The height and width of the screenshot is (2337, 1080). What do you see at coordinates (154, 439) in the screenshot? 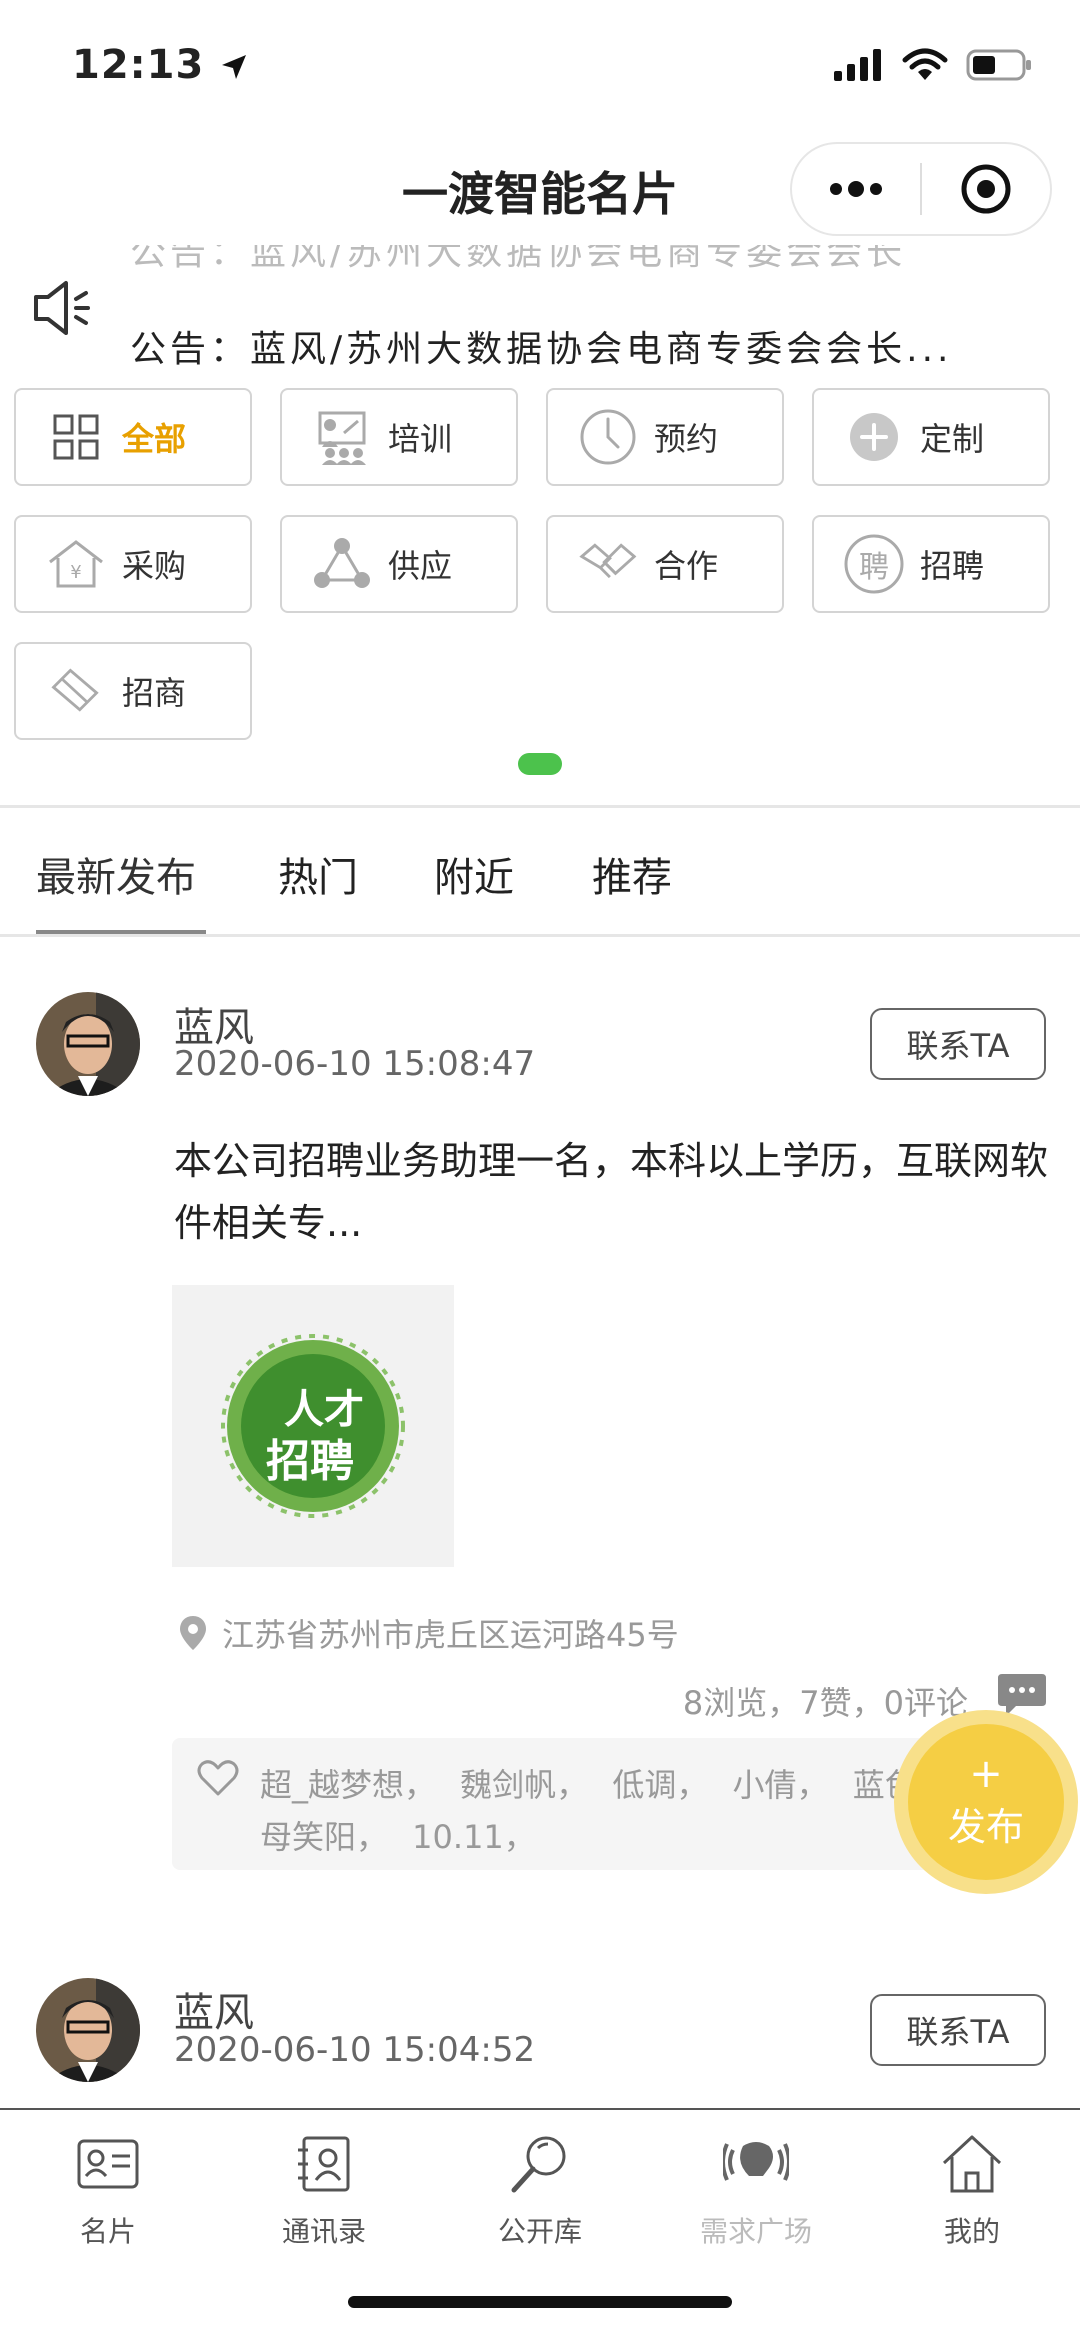
I see `category-label: 全部` at bounding box center [154, 439].